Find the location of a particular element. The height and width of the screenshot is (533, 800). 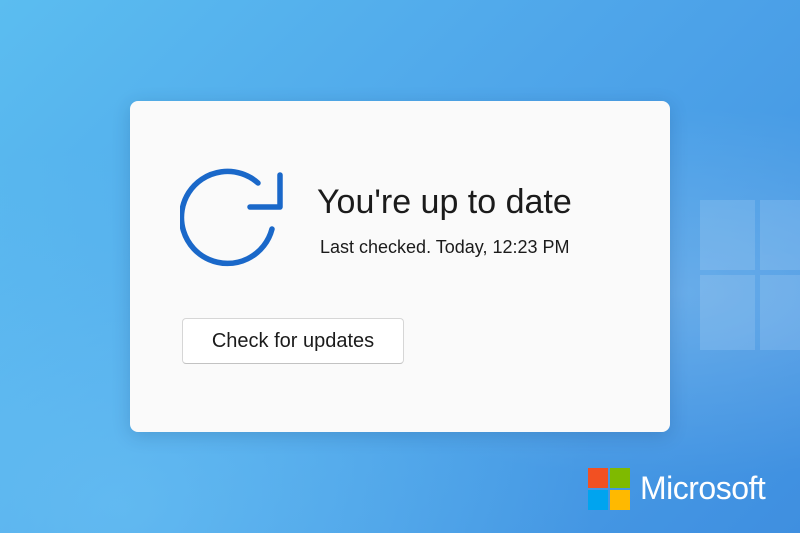

status-title: You're up to date is located at coordinates (444, 202).